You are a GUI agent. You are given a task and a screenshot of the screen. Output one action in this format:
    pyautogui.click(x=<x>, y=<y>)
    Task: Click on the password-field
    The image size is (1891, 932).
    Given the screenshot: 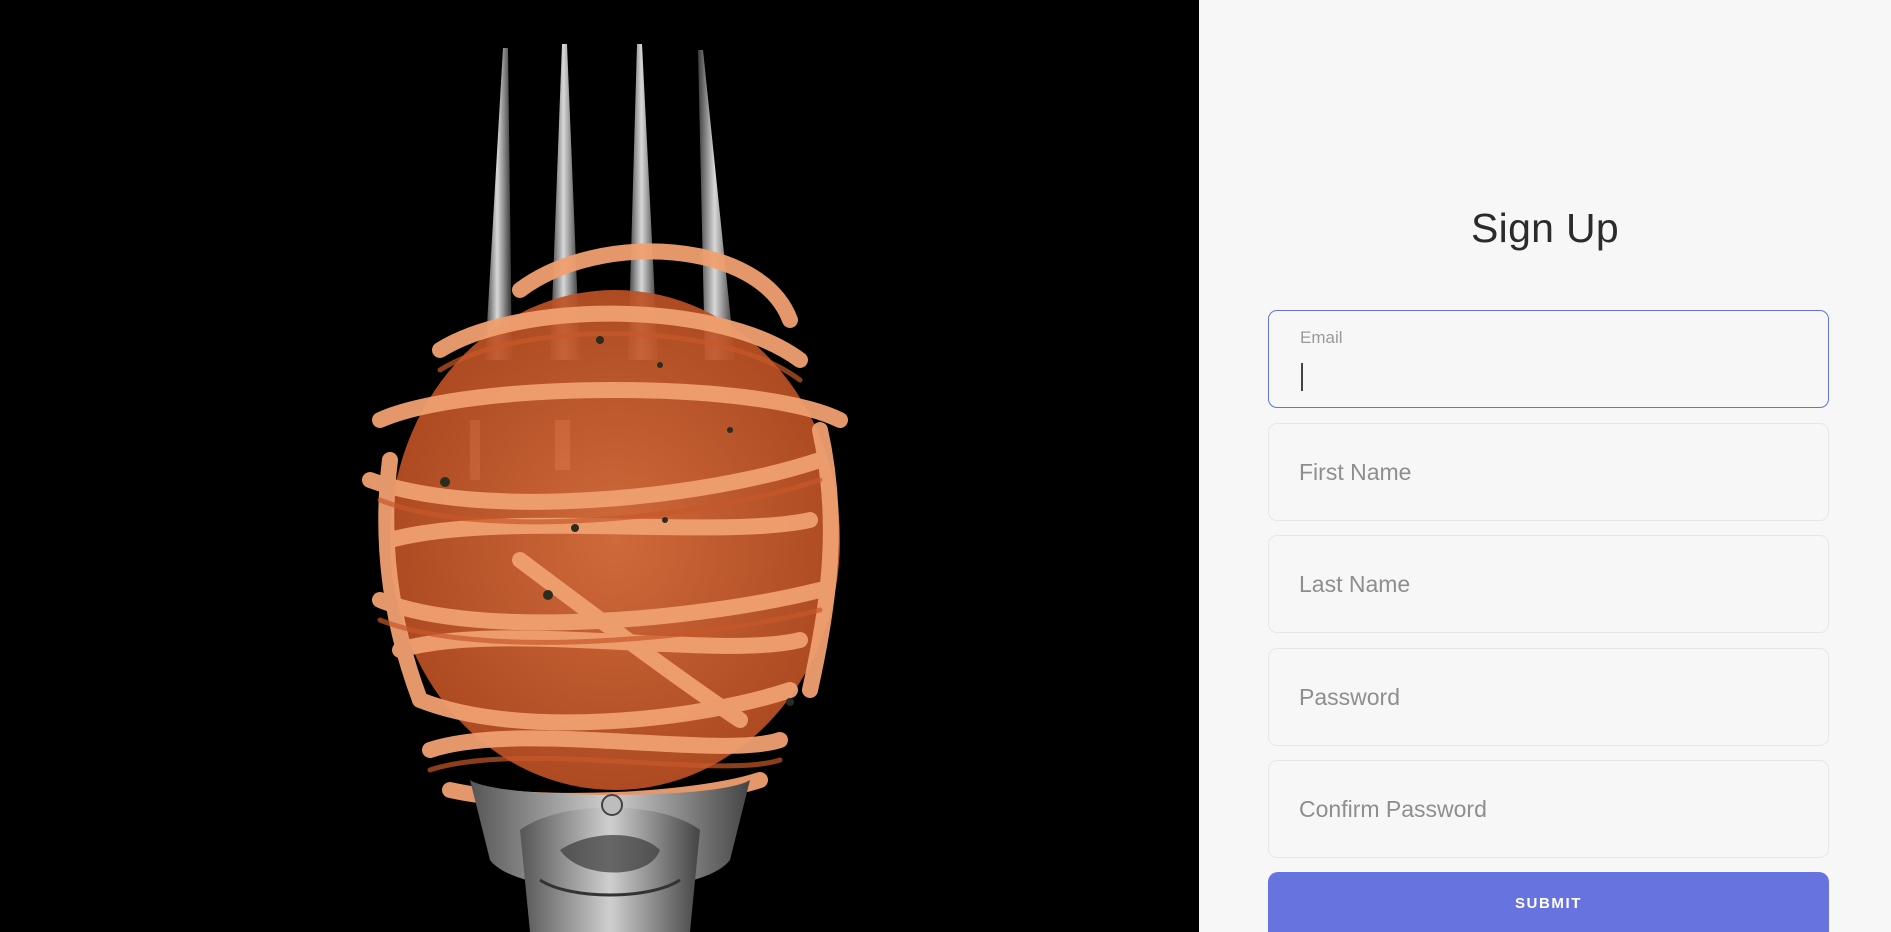 What is the action you would take?
    pyautogui.click(x=1548, y=697)
    